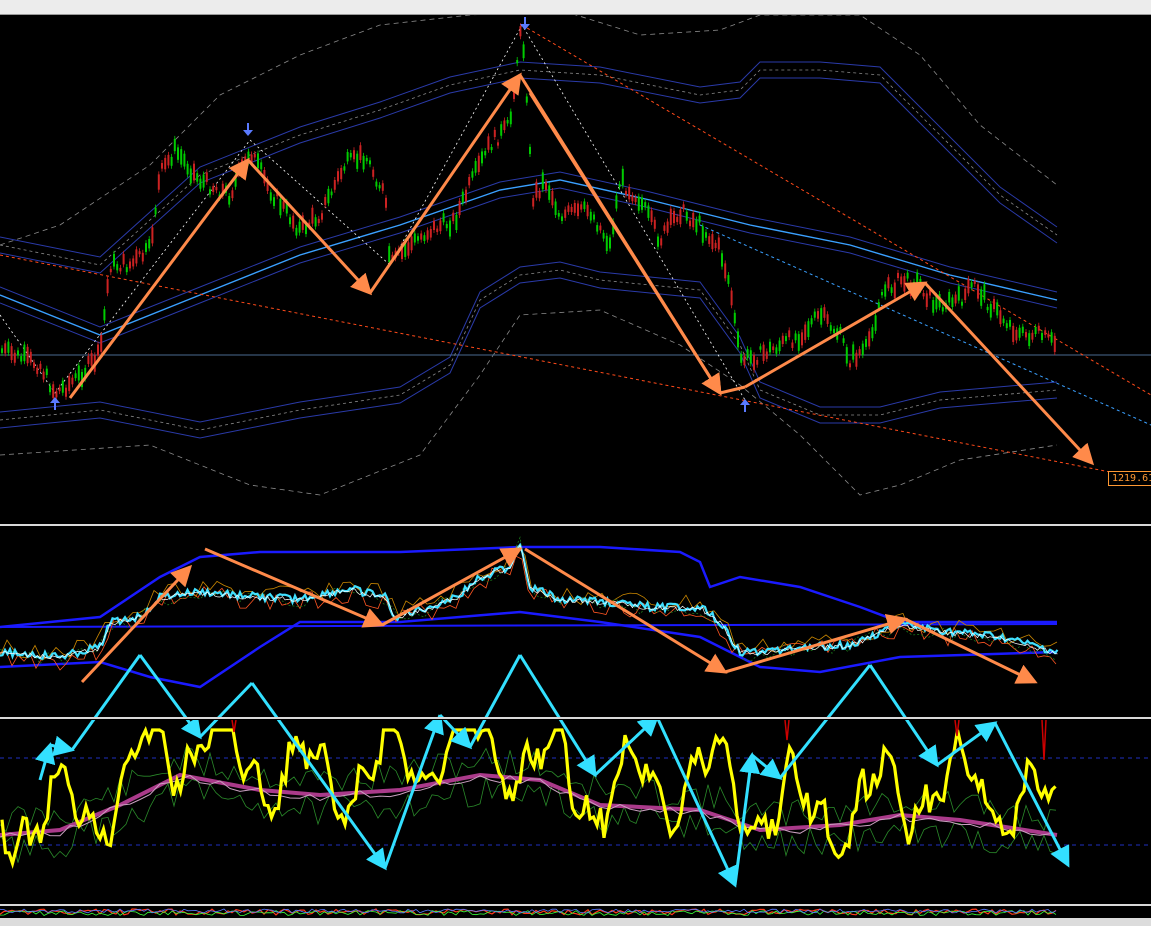 This screenshot has width=1151, height=926. I want to click on last-price-label: 1219.61, so click(1129, 478).